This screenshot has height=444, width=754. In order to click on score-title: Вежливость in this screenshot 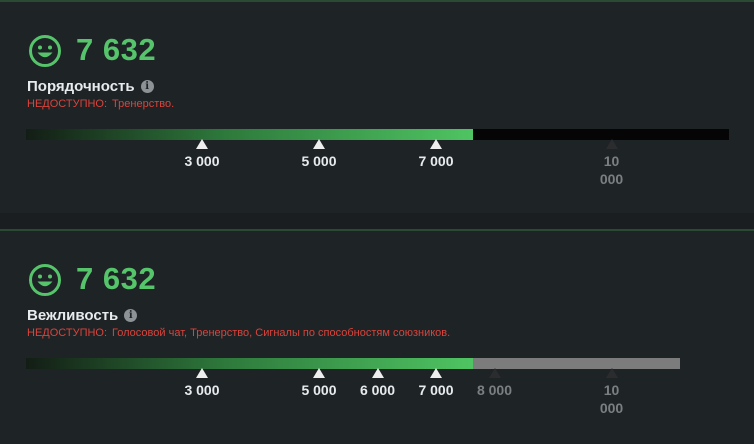, I will do `click(73, 315)`.